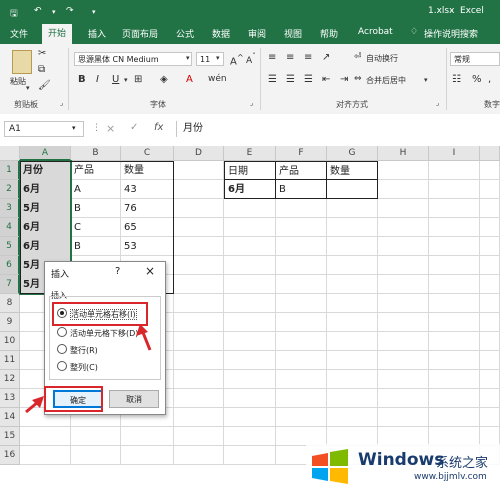  What do you see at coordinates (401, 460) in the screenshot?
I see `watermark-brand: Windows` at bounding box center [401, 460].